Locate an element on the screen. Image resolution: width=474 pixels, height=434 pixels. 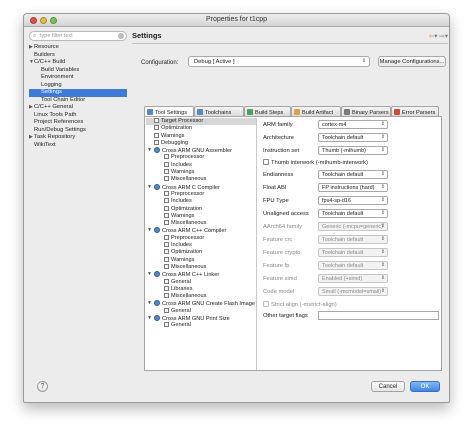
select-value: FP instructions (hard) is located at coordinates (348, 188).